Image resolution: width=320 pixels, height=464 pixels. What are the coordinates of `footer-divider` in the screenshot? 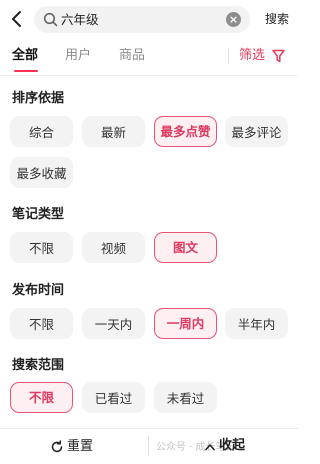 It's located at (148, 446).